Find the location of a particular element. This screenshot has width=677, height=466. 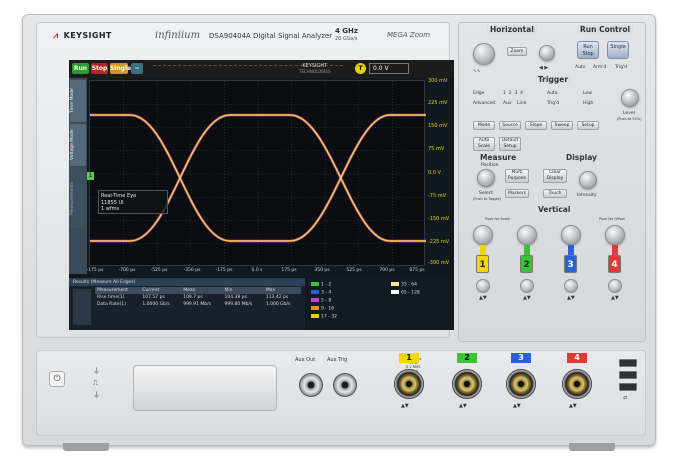

ch3-color-strip is located at coordinates (571, 250).